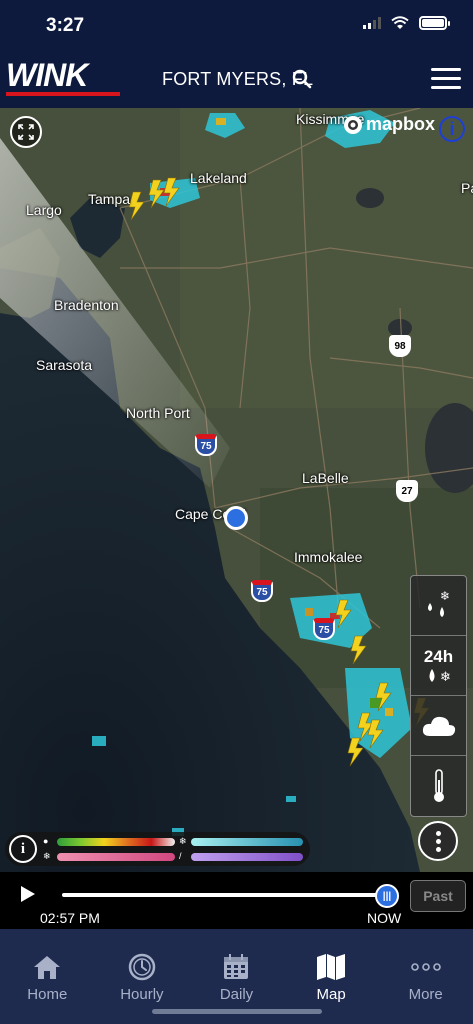 Image resolution: width=473 pixels, height=1024 pixels. I want to click on map-options-button, so click(438, 841).